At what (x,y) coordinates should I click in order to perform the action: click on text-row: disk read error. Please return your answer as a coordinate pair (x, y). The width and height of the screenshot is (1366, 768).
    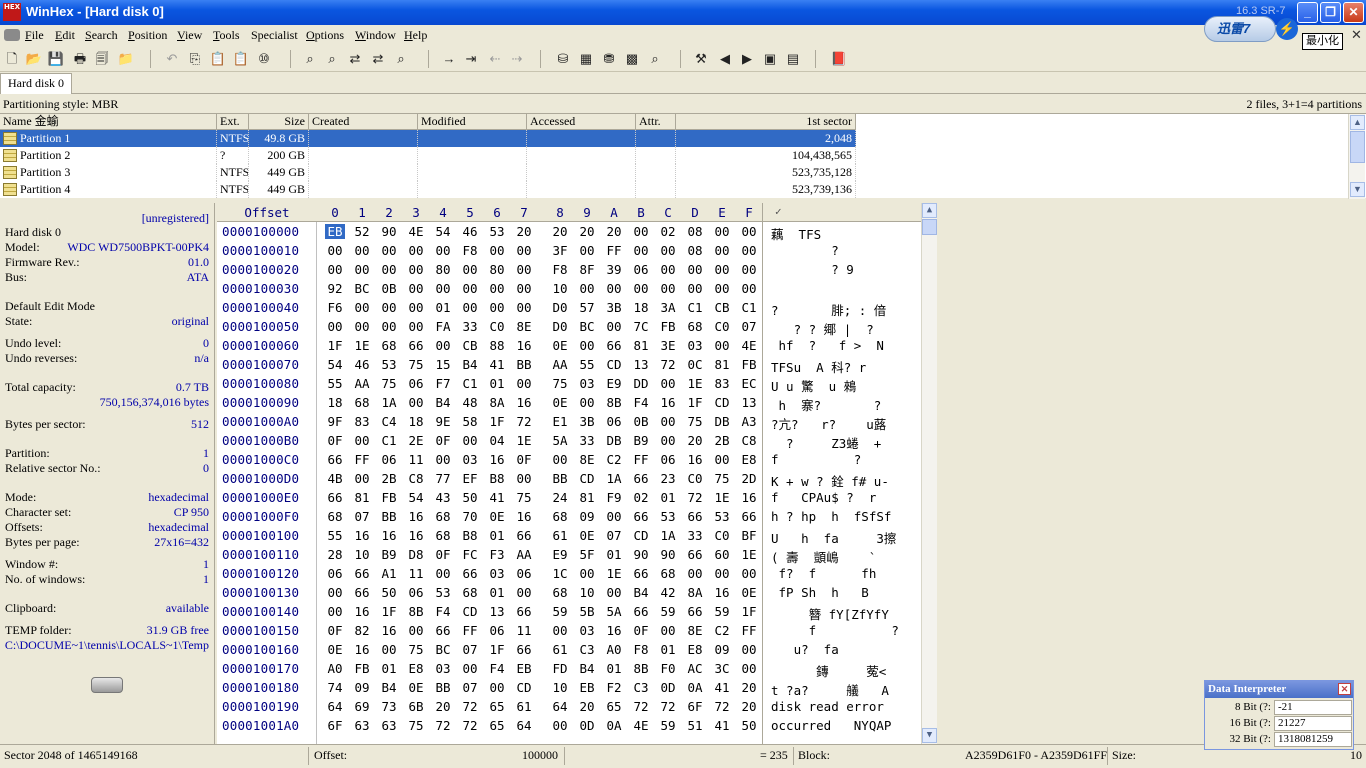
    Looking at the image, I should click on (827, 706).